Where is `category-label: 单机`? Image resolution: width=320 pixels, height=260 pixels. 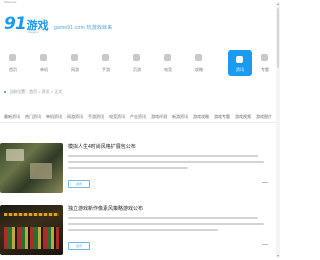
category-label: 单机 is located at coordinates (44, 69).